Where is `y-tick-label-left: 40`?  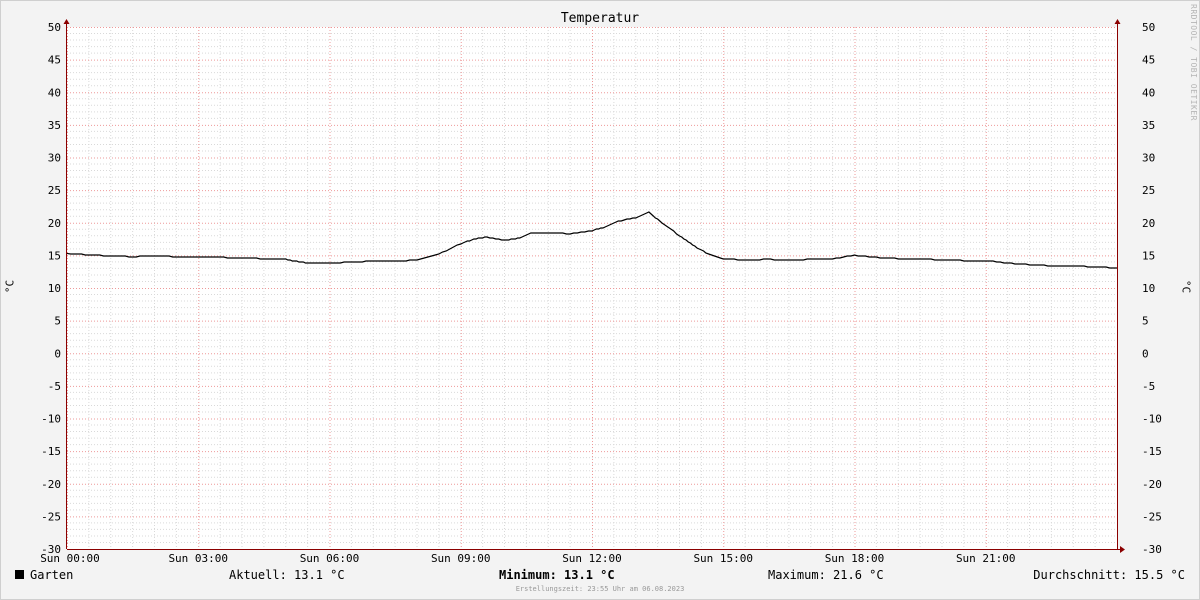
y-tick-label-left: 40 is located at coordinates (54, 92).